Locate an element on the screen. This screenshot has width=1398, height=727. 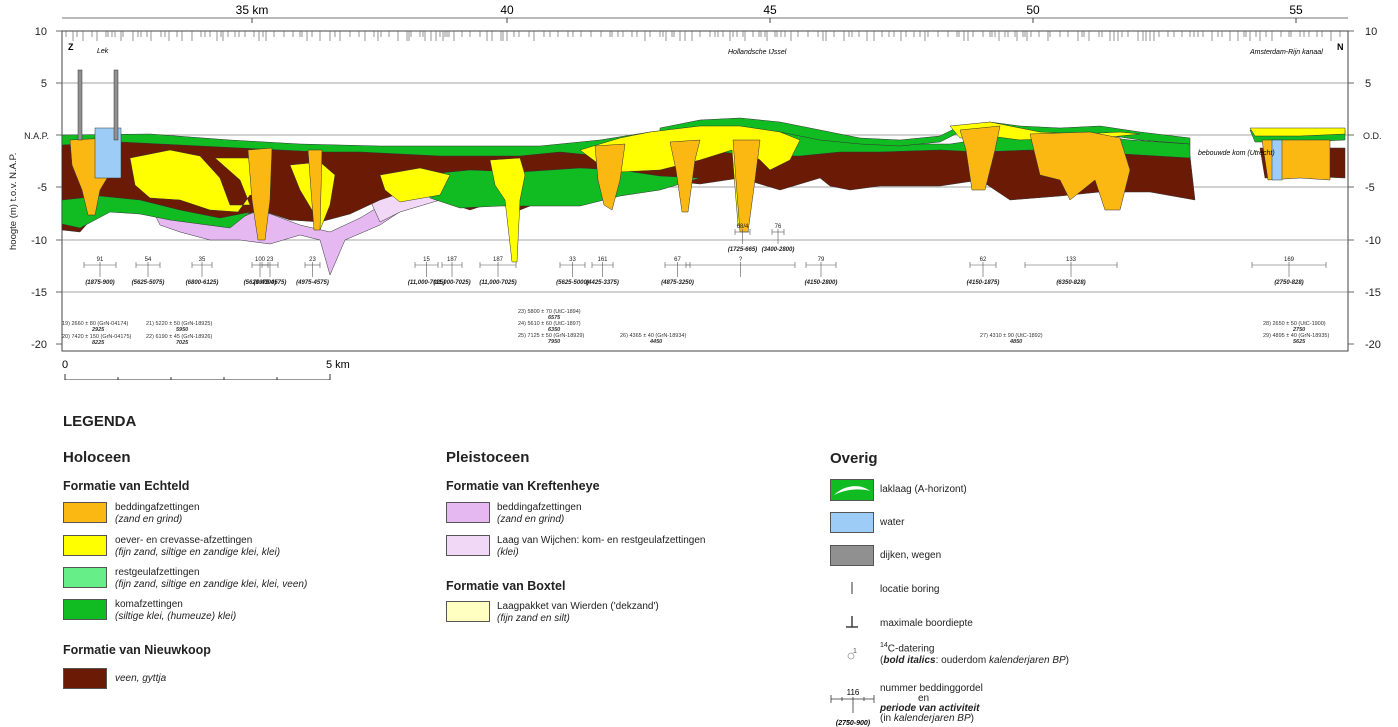
y-axis-left: 10 5 N.A.P. -5 -10 -15 -20 is located at coordinates (36, 188).